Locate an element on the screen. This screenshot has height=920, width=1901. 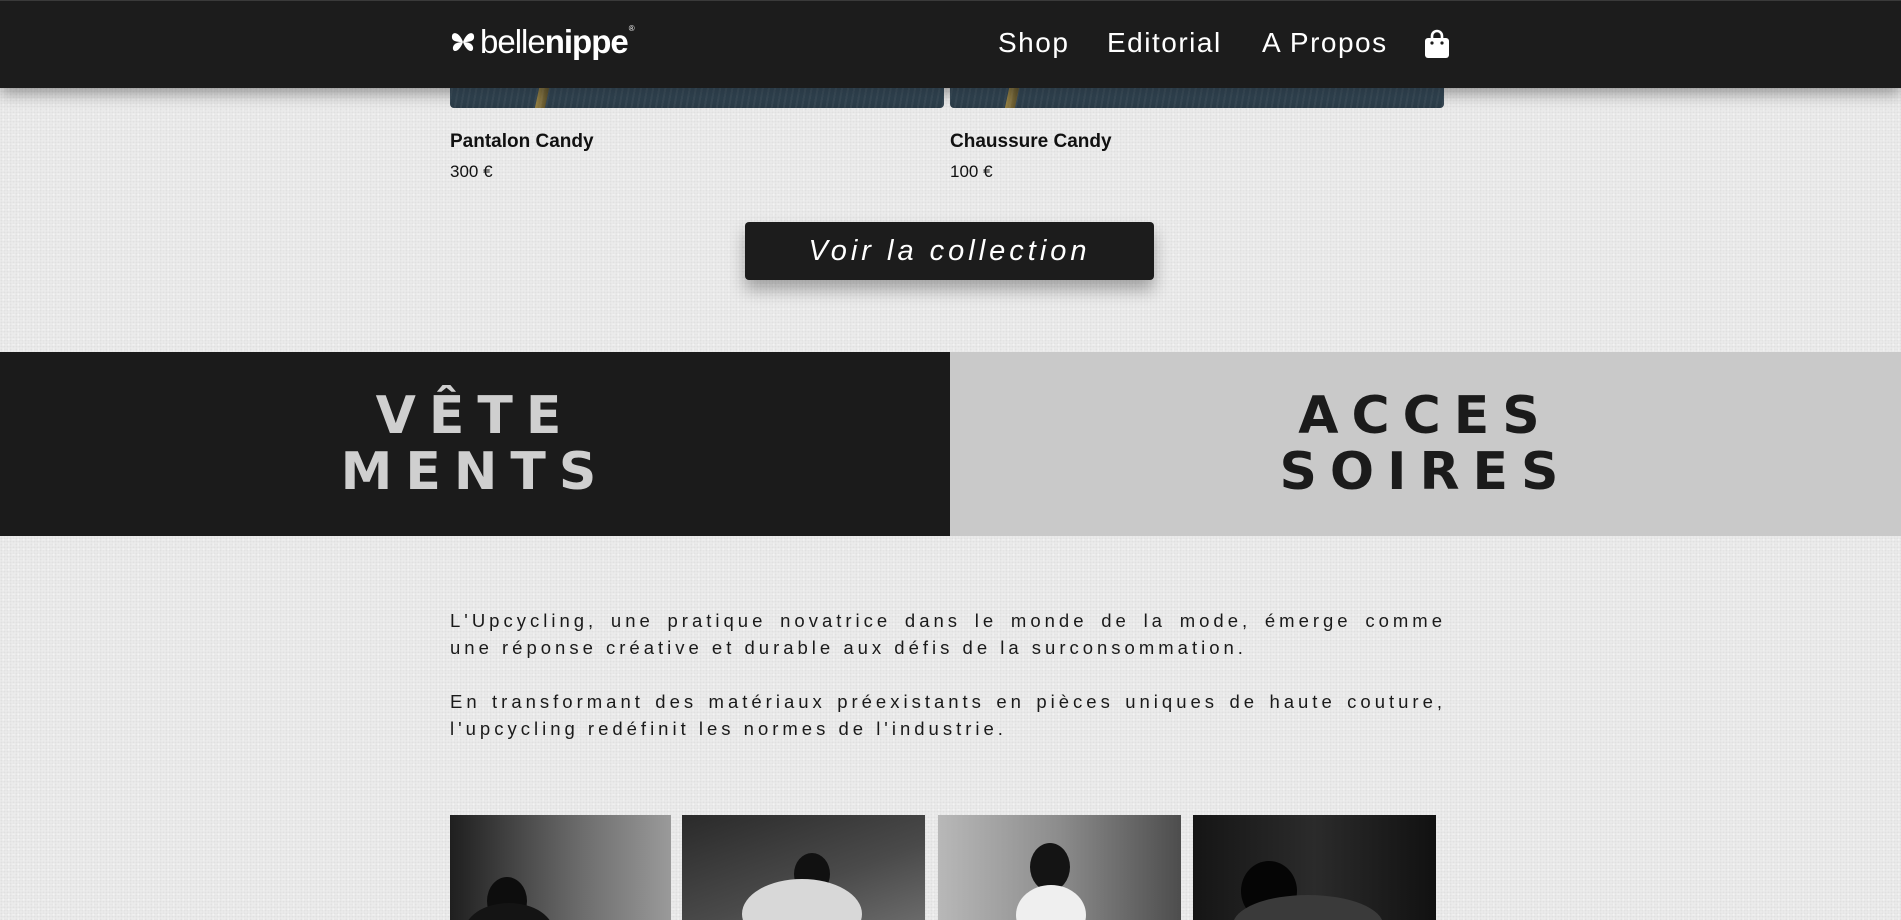
nav-link-a-propos: A Propos is located at coordinates (1325, 43).